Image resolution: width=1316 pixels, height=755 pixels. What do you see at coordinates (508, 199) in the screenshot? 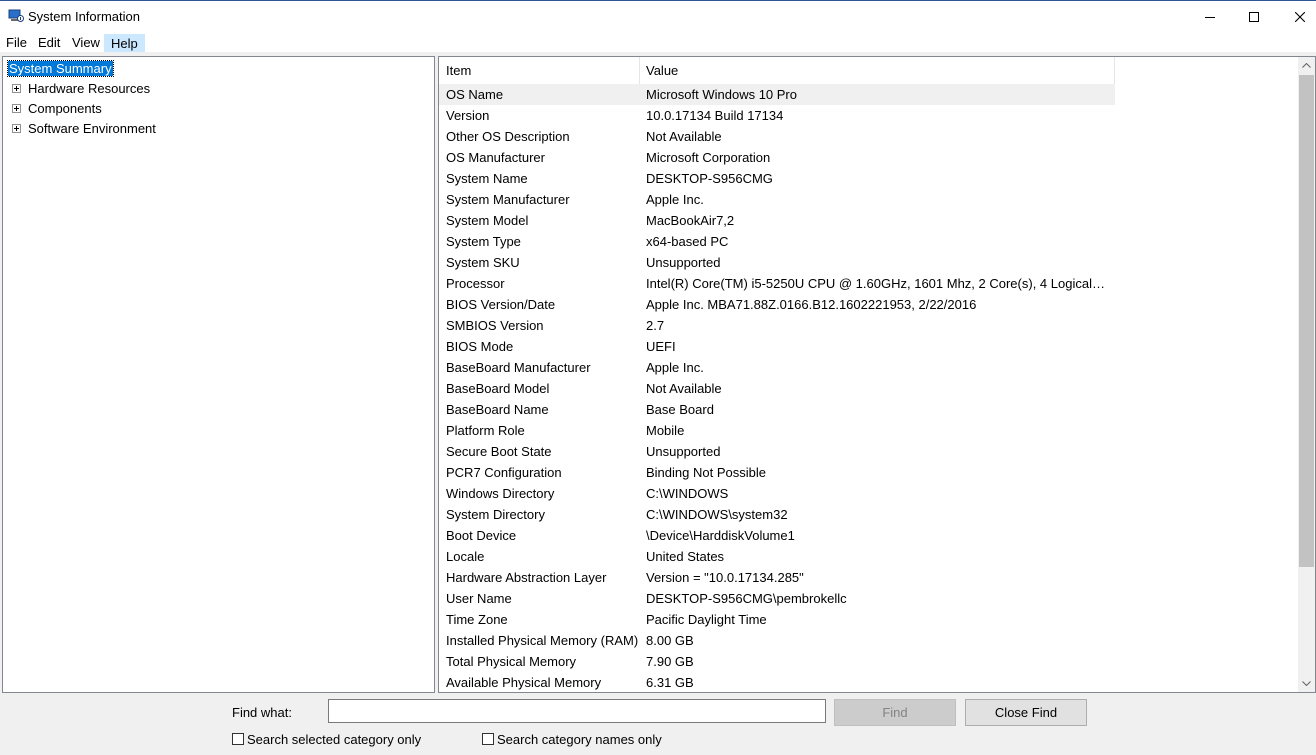
I see `cell-item: System Manufacturer` at bounding box center [508, 199].